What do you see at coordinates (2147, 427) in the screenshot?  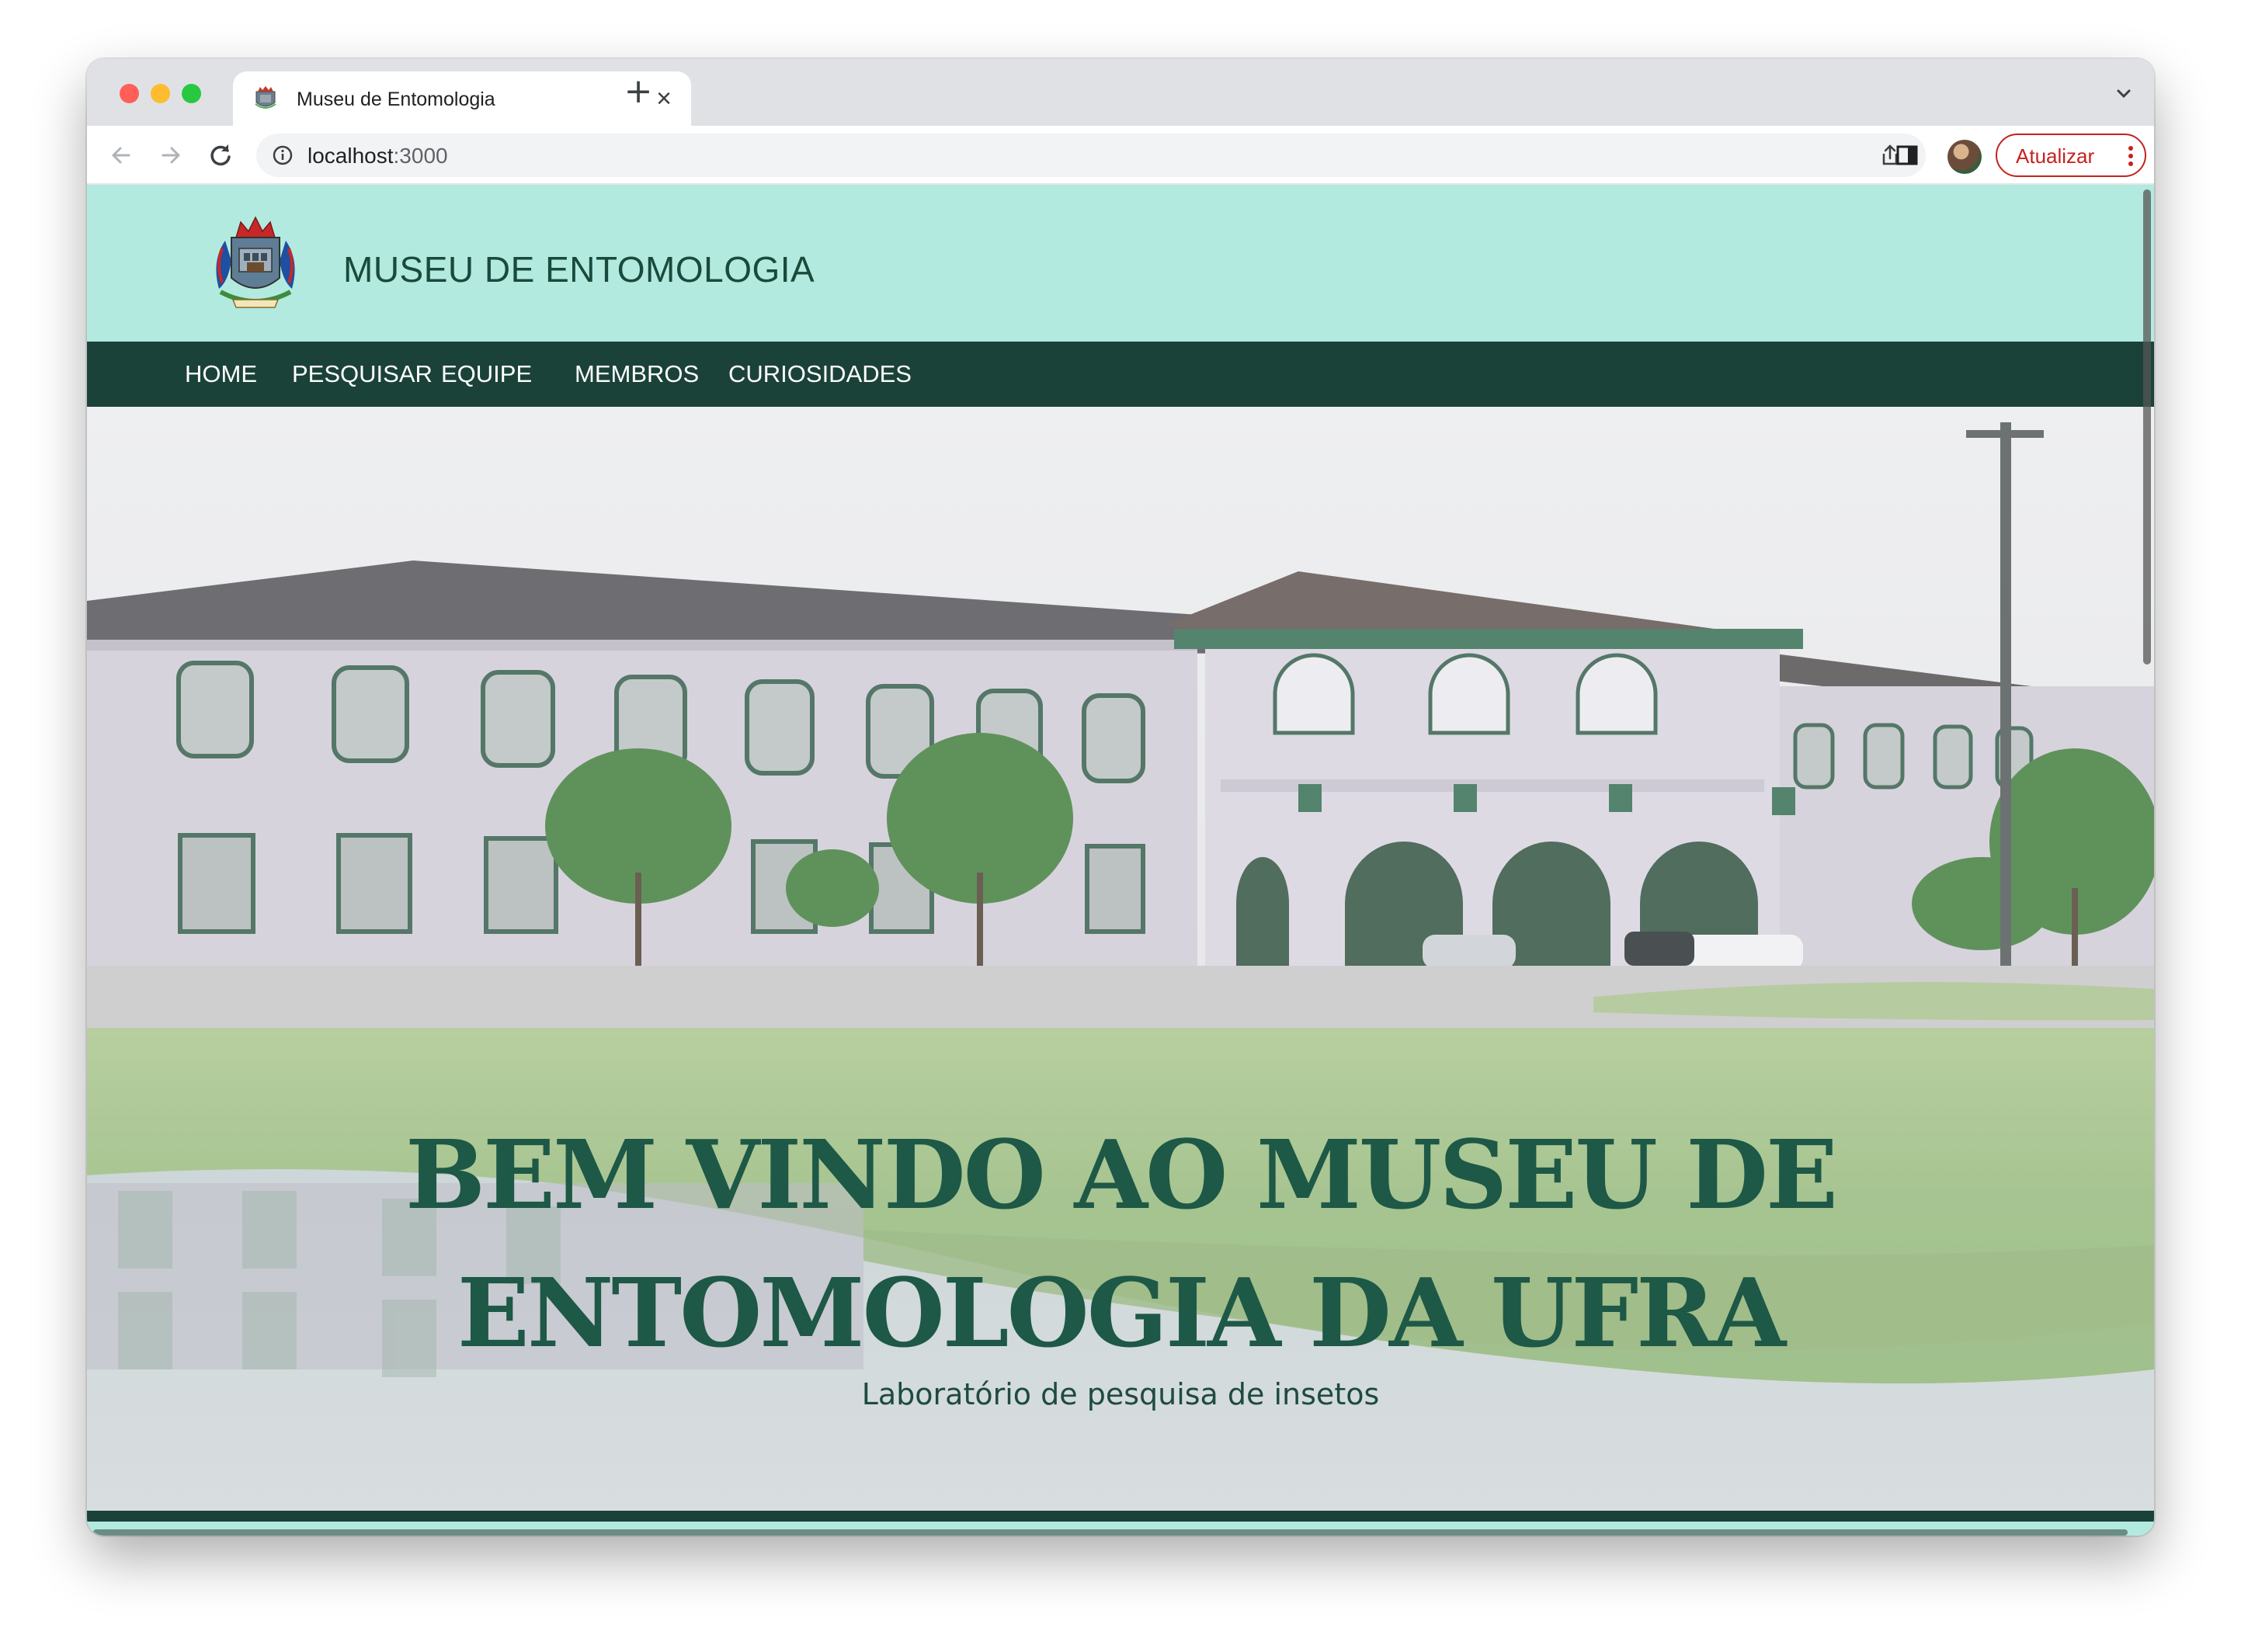 I see `vertical-scrollbar` at bounding box center [2147, 427].